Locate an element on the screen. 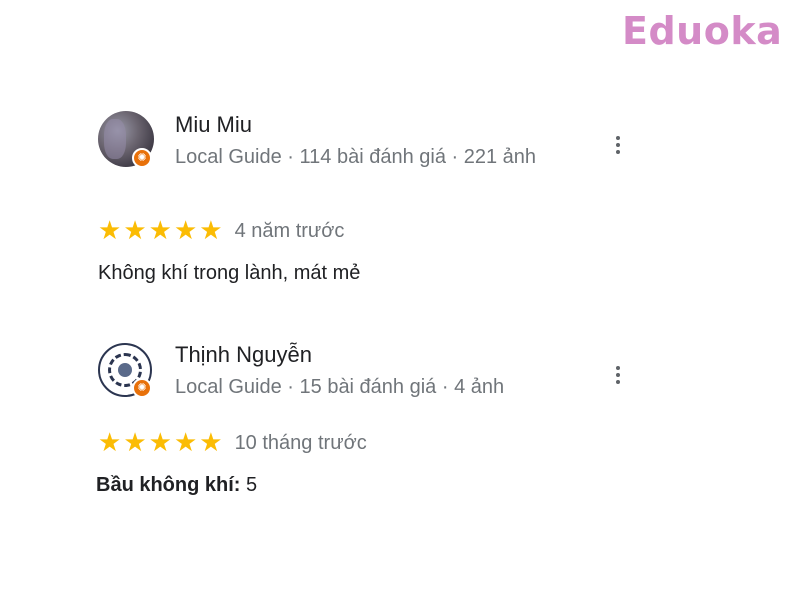 The image size is (800, 600). rating-row: ★ ★ ★ ★ ★ 10 tháng trước is located at coordinates (232, 443).